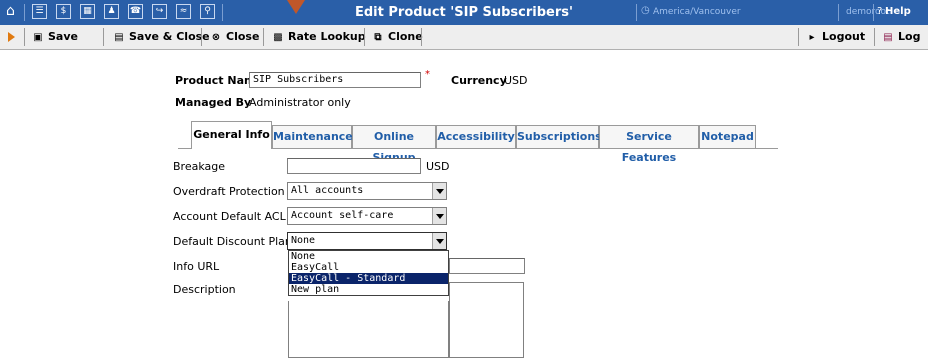 The image size is (928, 358). What do you see at coordinates (486, 320) in the screenshot?
I see `description-textarea` at bounding box center [486, 320].